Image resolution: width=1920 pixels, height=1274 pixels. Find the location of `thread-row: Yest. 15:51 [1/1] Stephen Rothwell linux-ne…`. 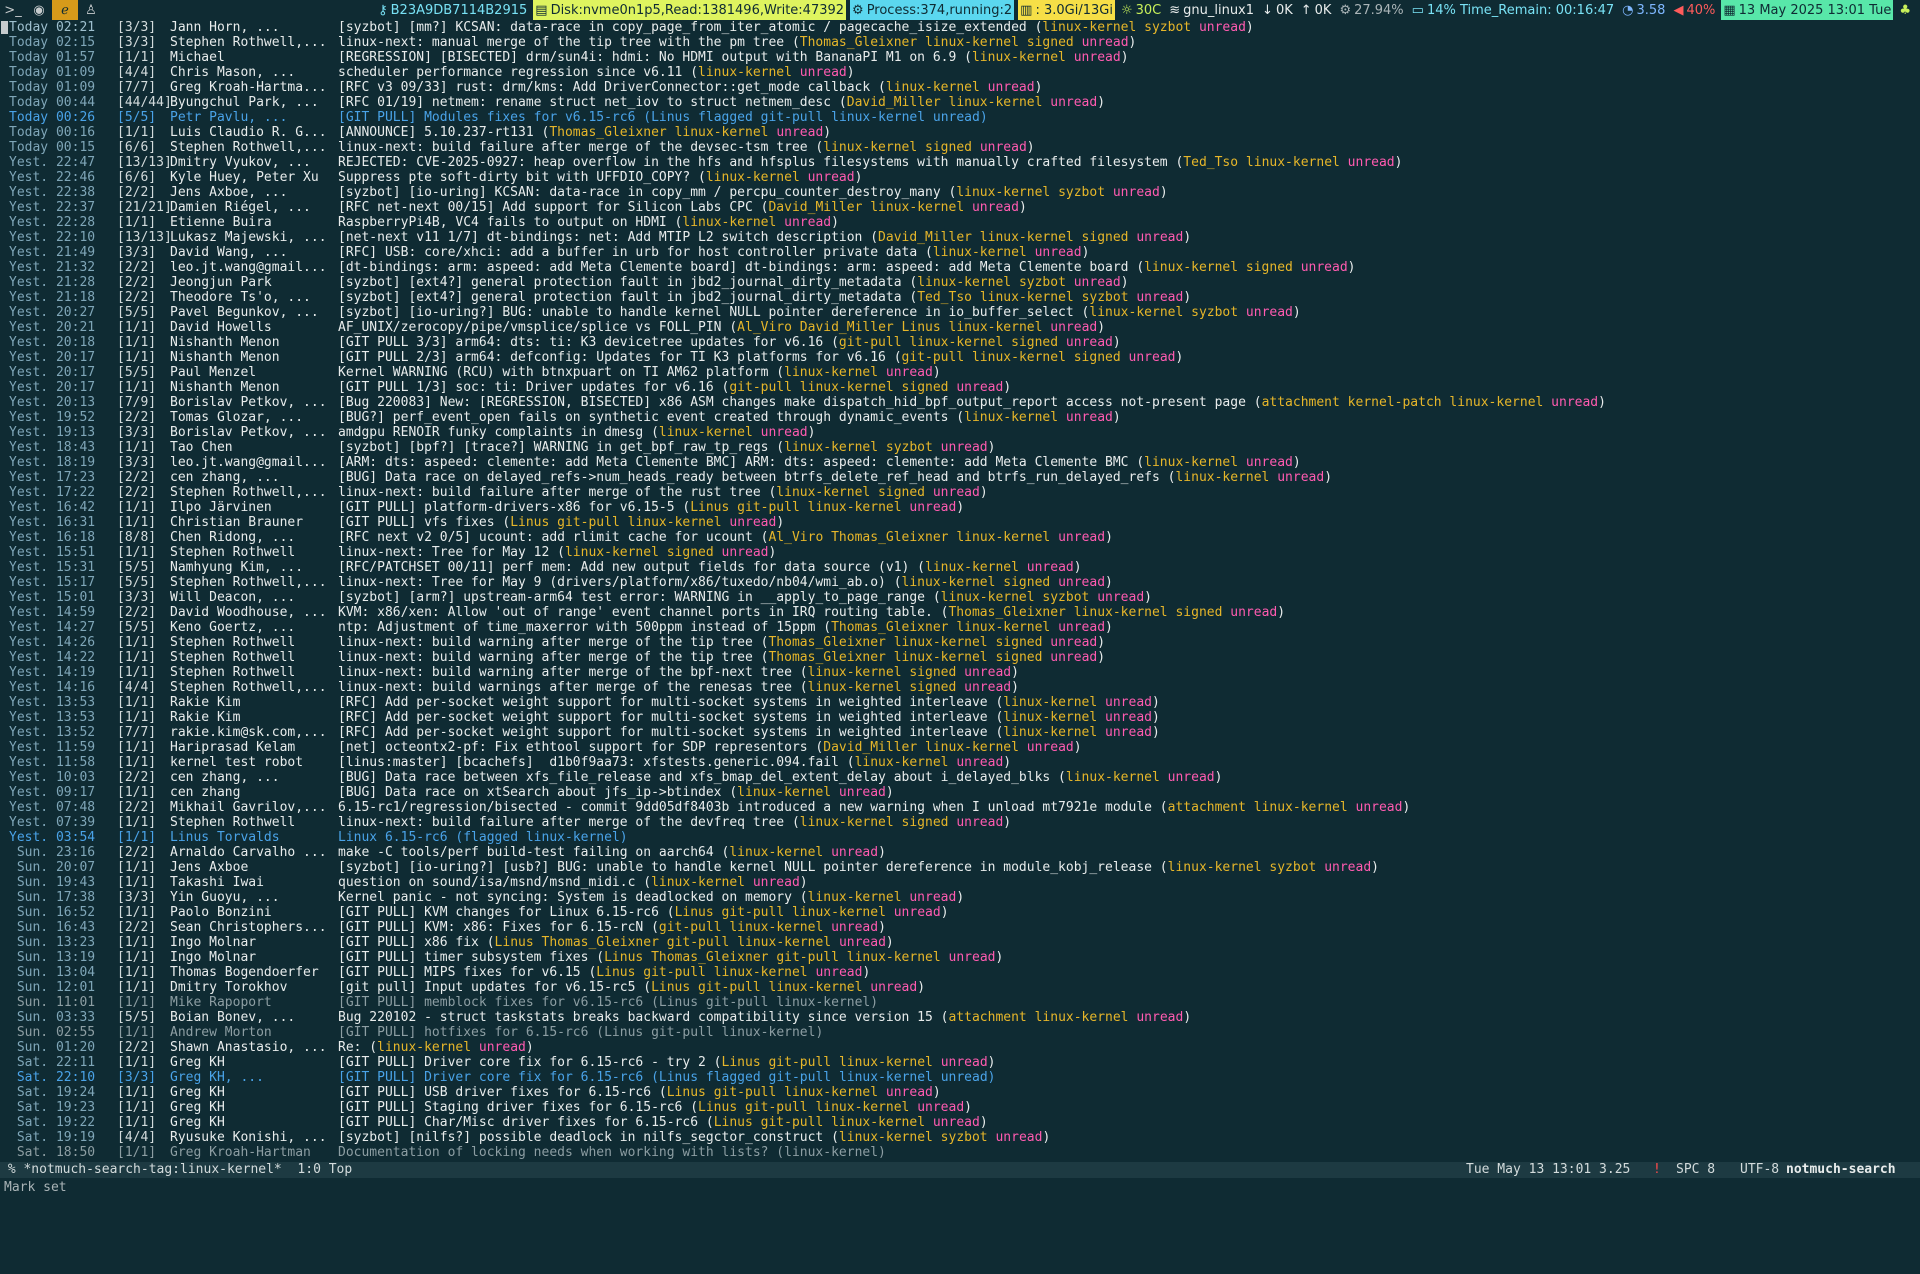

thread-row: Yest. 15:51 [1/1] Stephen Rothwell linux-ne… is located at coordinates (960, 552).